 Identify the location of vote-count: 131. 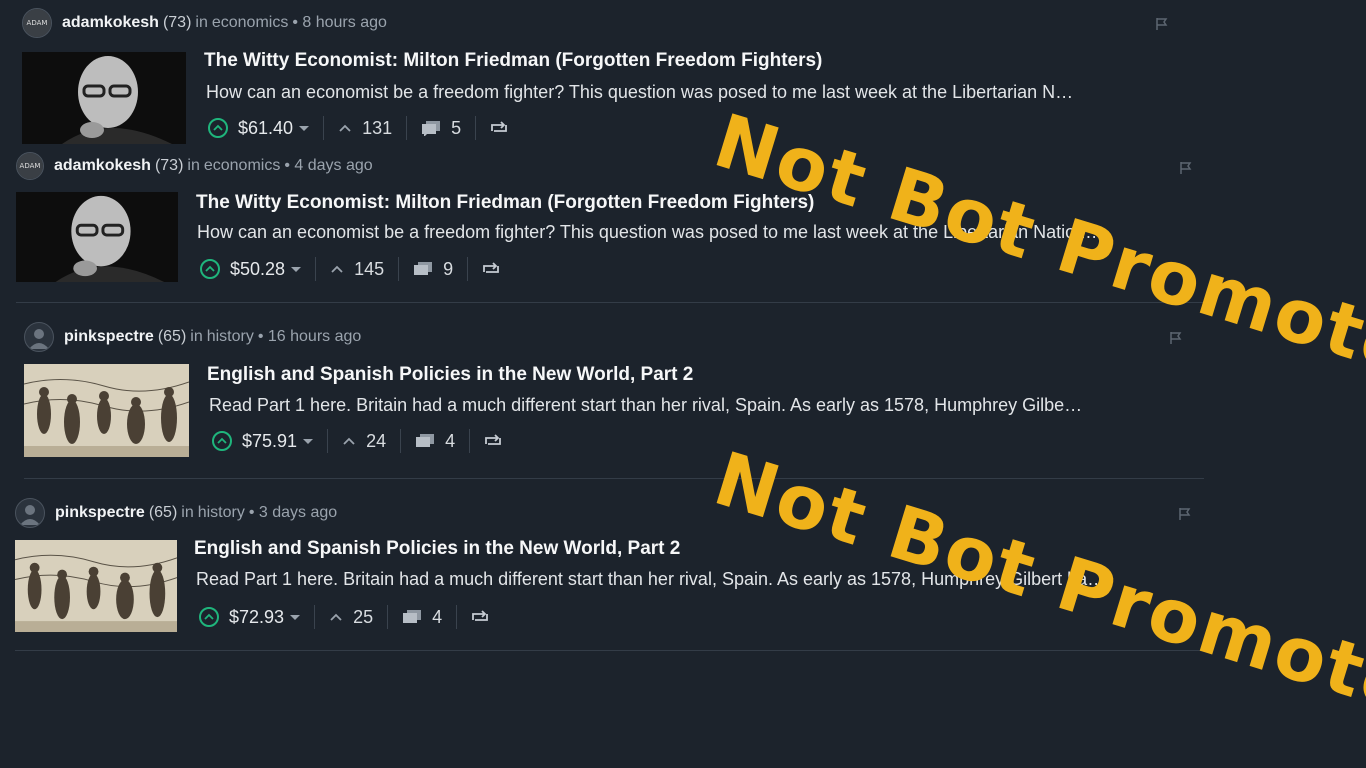
(377, 128).